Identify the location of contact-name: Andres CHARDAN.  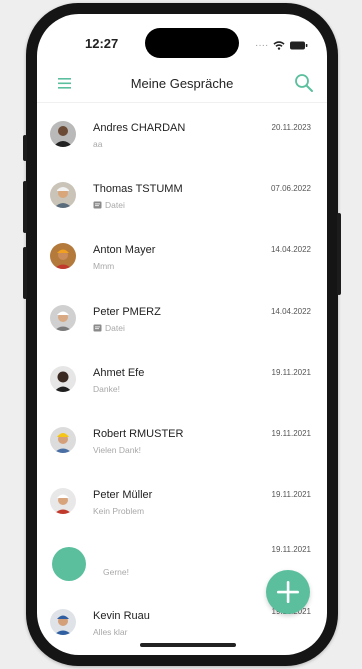
(139, 128).